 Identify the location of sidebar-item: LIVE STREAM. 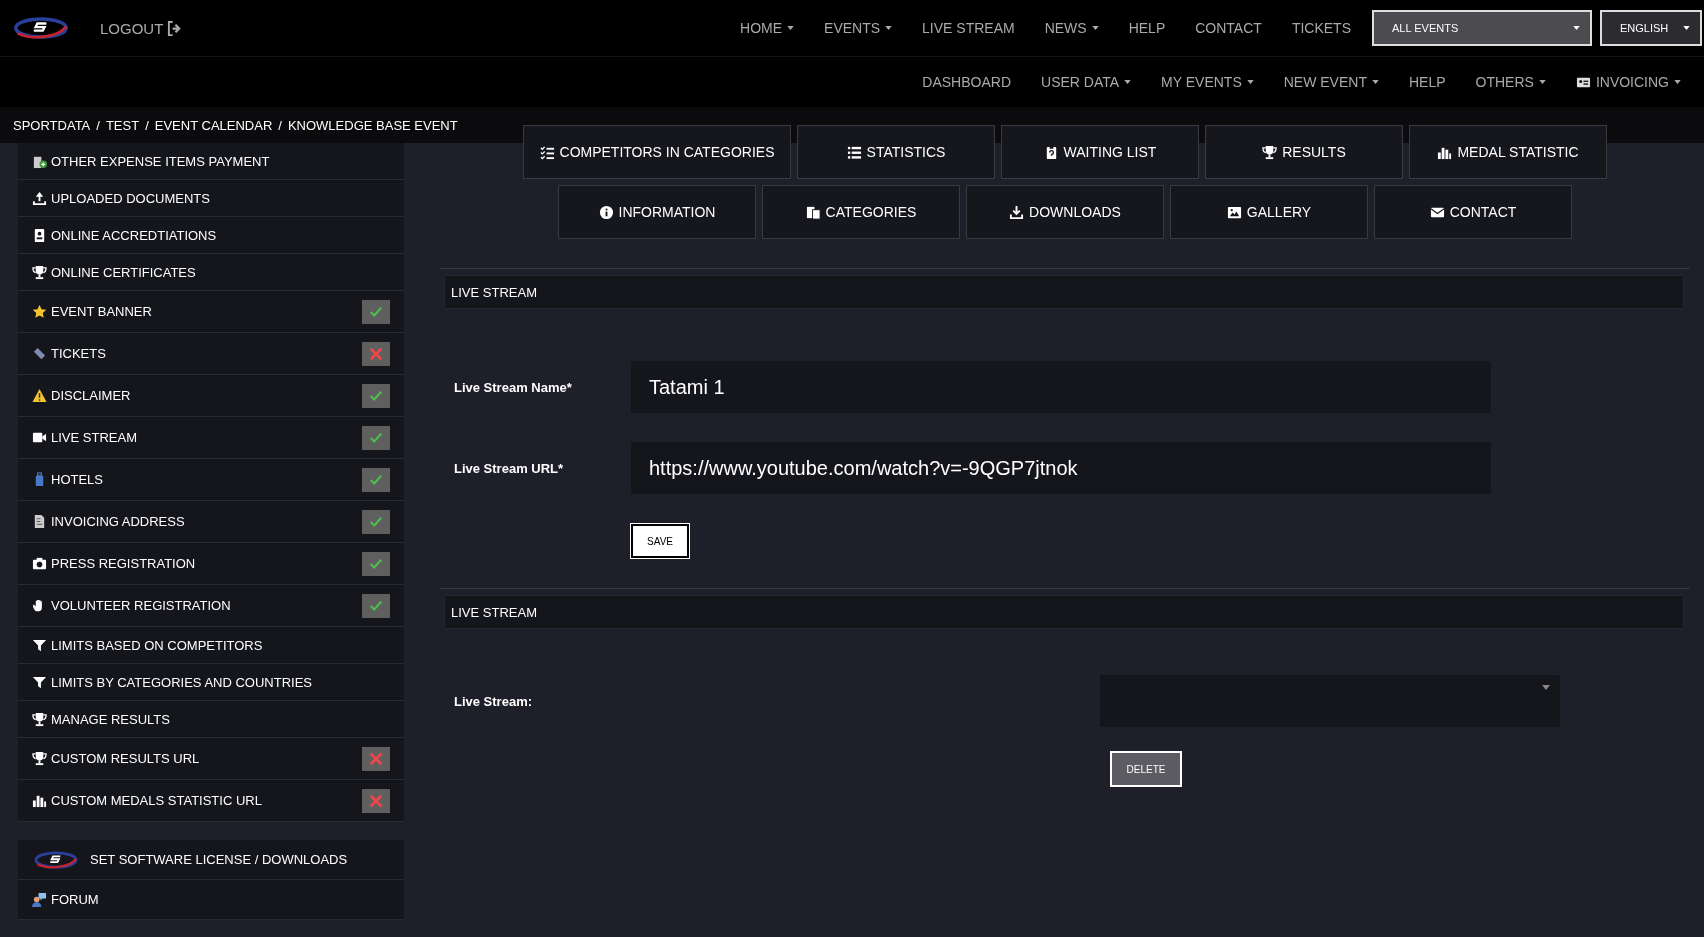
(211, 438).